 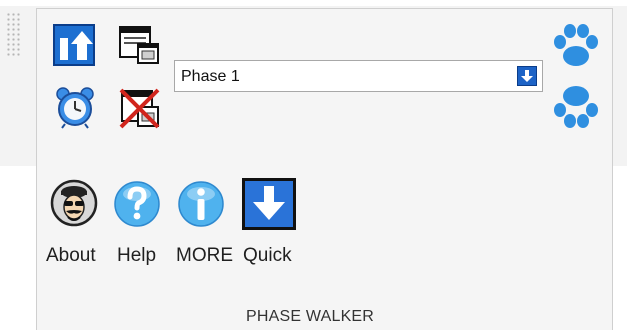 I want to click on help-button-label: Help, so click(x=136, y=256).